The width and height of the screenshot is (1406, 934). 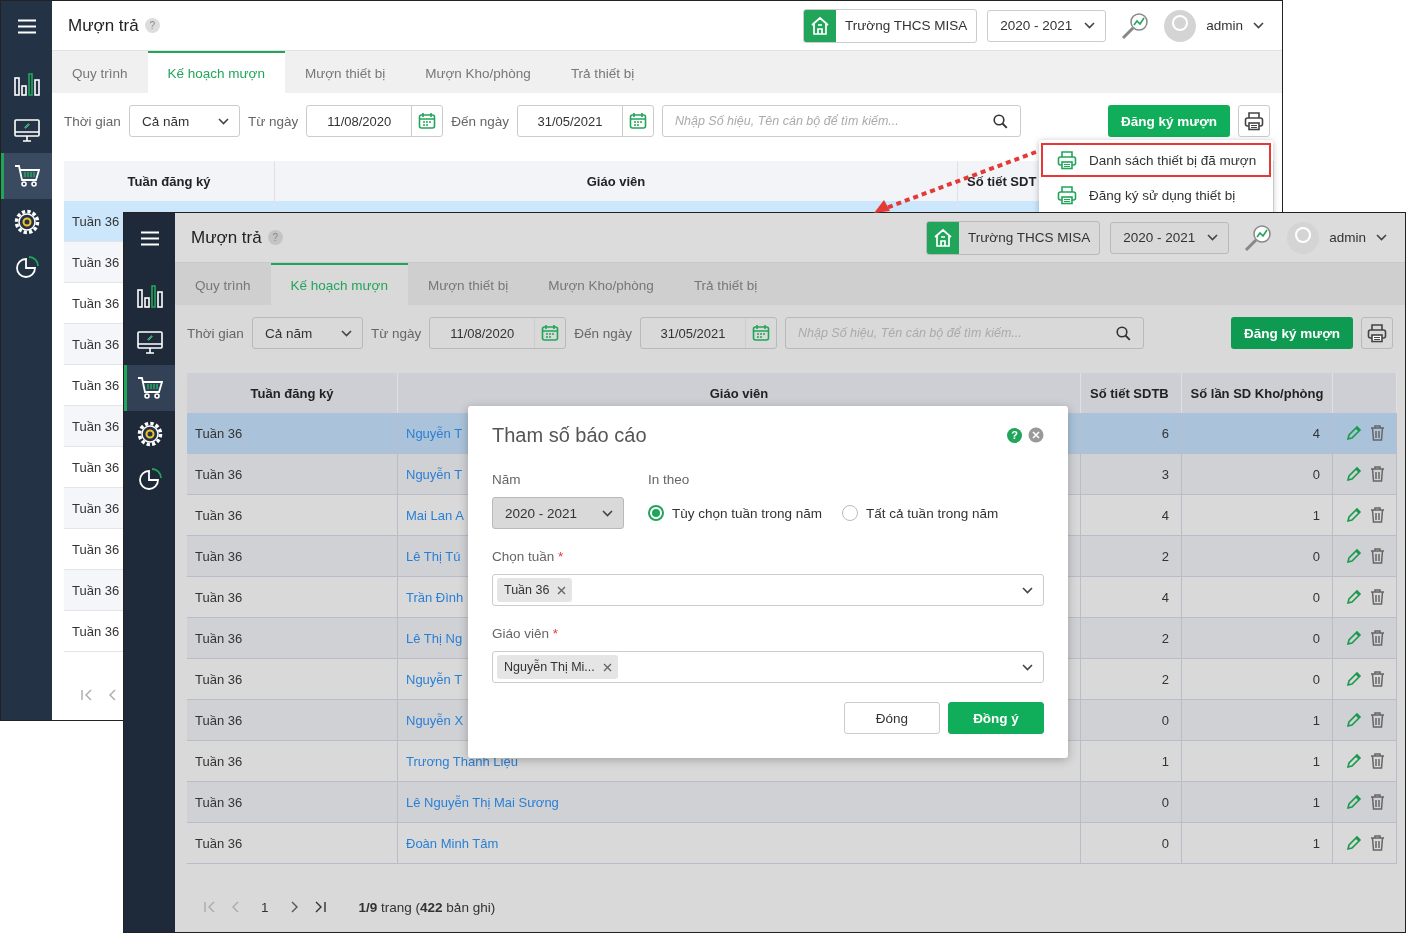 What do you see at coordinates (1257, 393) in the screenshot?
I see `column-header: Số lần SD Kho/phòng` at bounding box center [1257, 393].